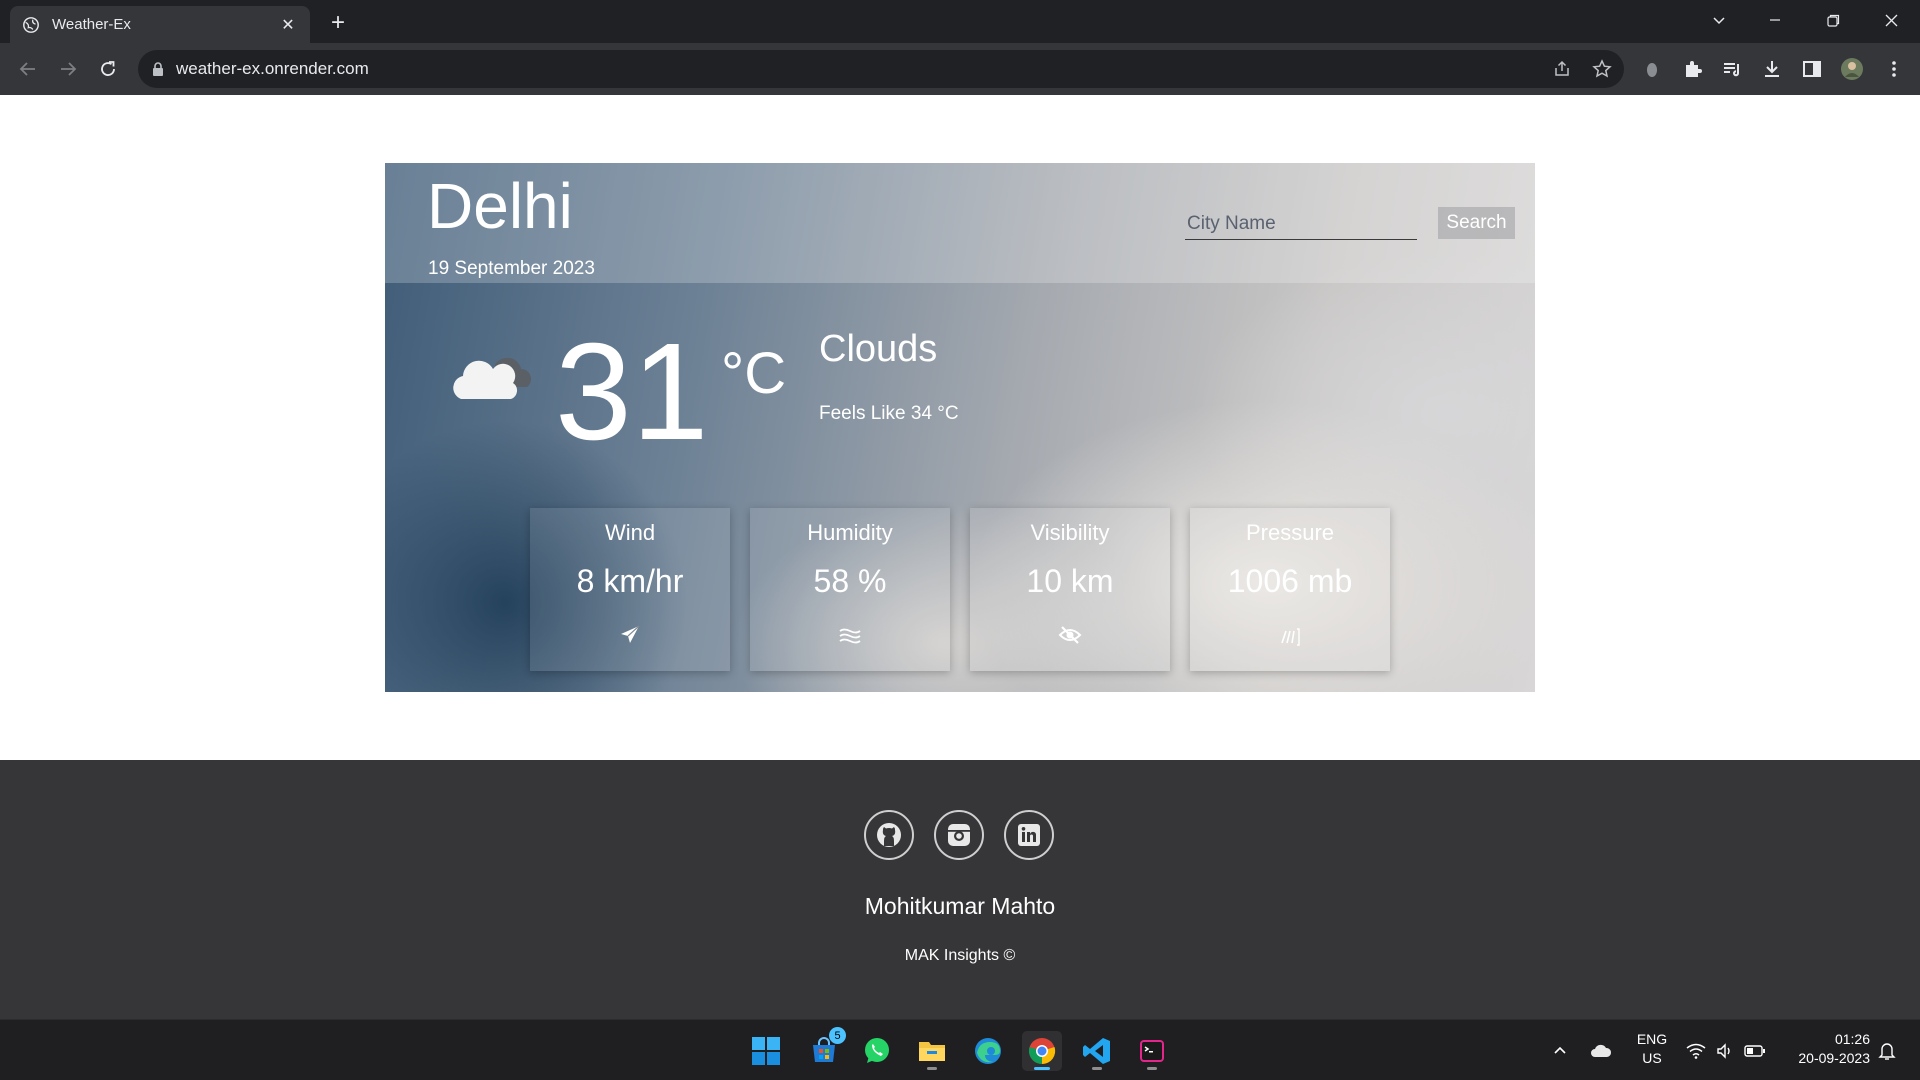  I want to click on language-code: ENG, so click(1652, 1039).